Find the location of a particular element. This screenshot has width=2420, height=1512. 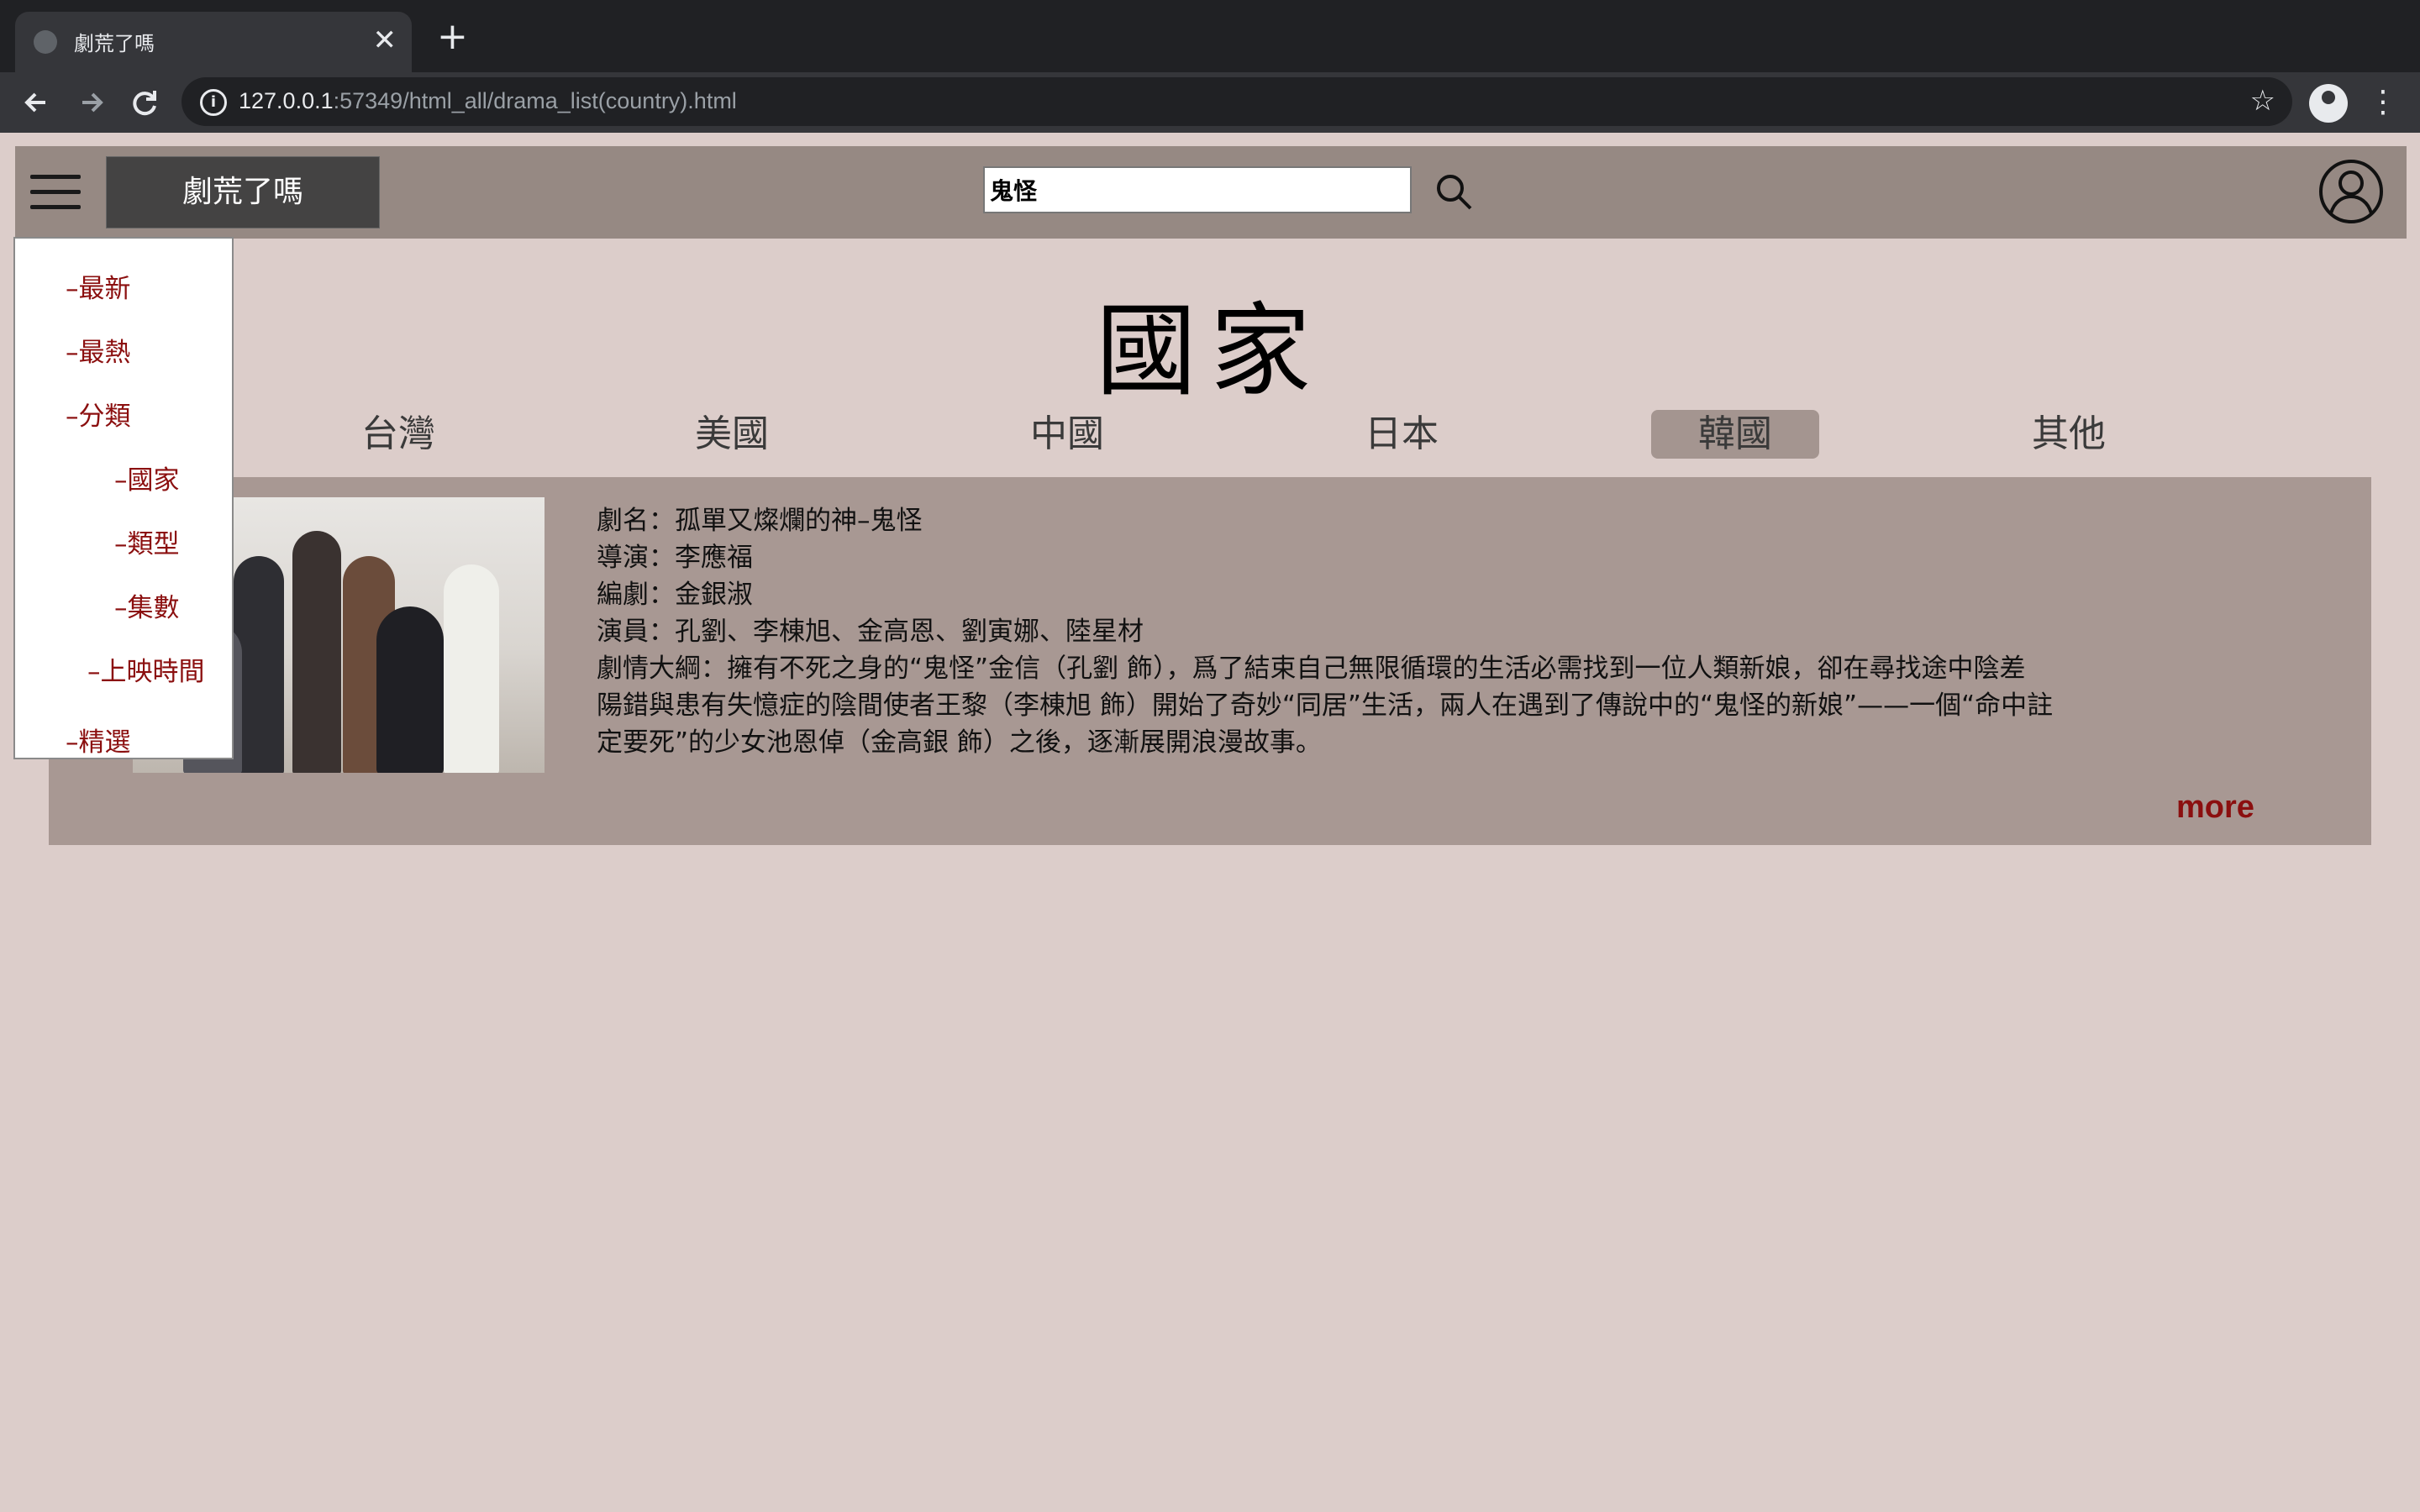

drama-director: 導演：李應福 is located at coordinates (675, 558).